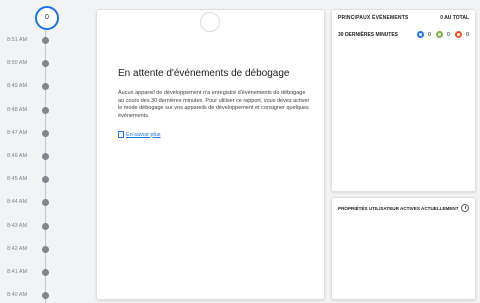 Image resolution: width=480 pixels, height=303 pixels. I want to click on timeline-time: 8:49 AM, so click(17, 86).